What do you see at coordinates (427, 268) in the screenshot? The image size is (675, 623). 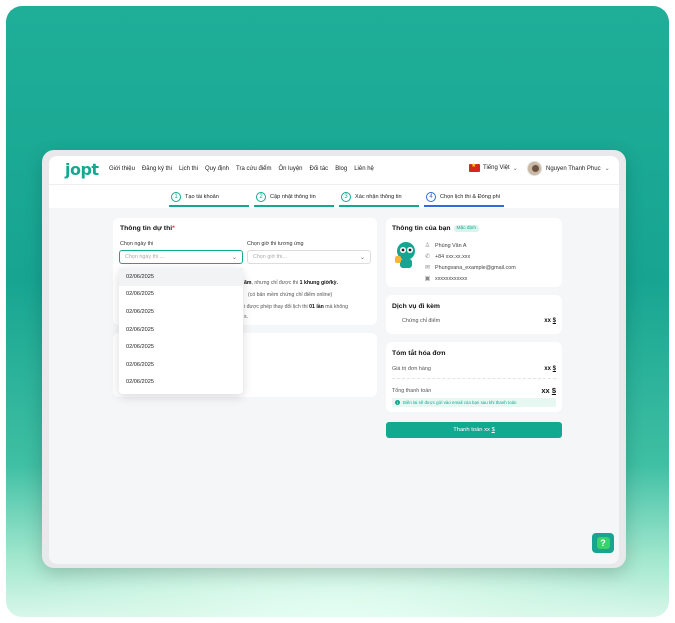 I see `mail-icon: ✉` at bounding box center [427, 268].